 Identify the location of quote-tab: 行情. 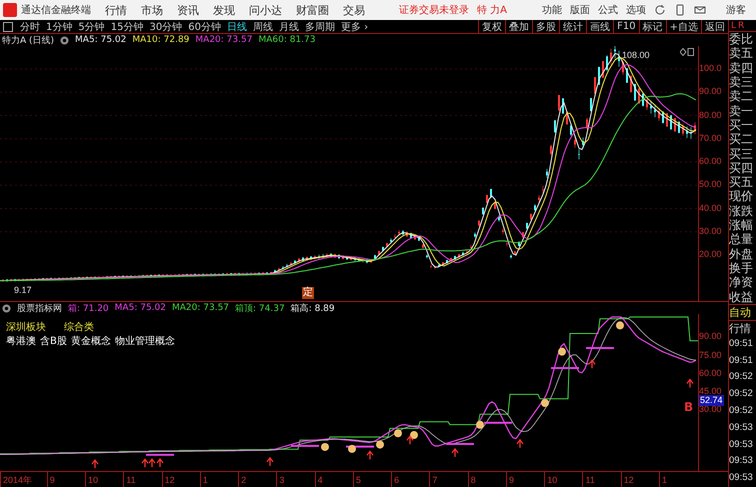
(742, 328).